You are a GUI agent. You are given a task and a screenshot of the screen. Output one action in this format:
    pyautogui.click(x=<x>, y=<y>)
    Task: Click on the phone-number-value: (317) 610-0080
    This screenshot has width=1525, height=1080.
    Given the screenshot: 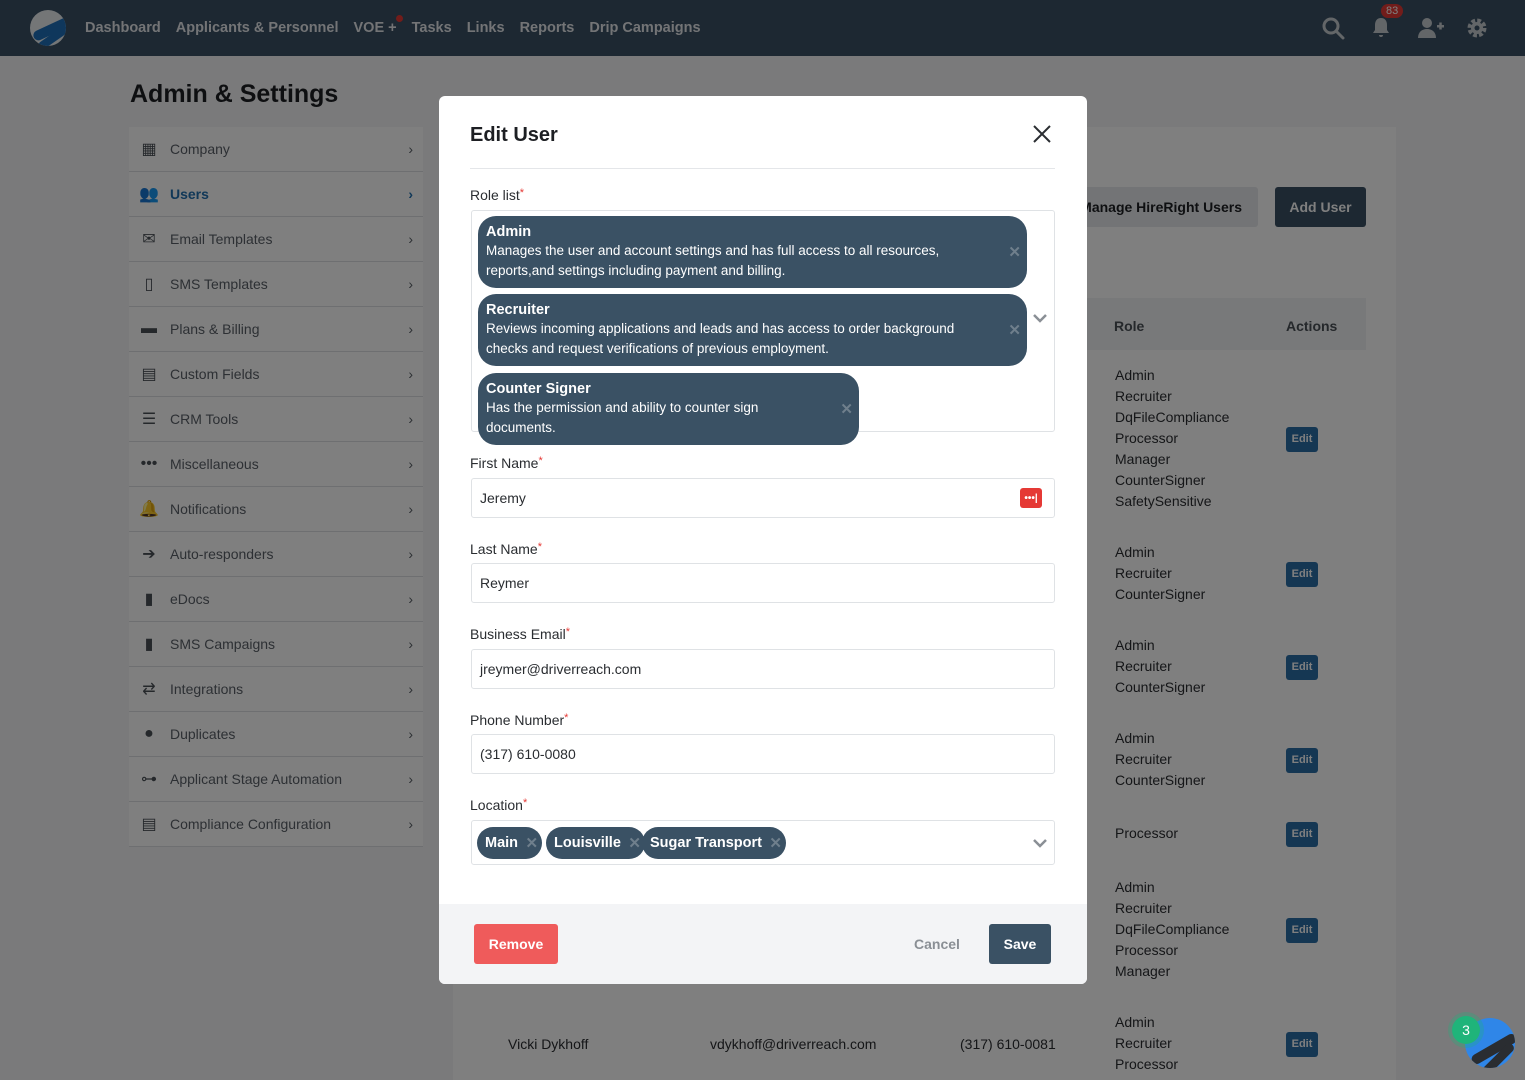 What is the action you would take?
    pyautogui.click(x=528, y=754)
    